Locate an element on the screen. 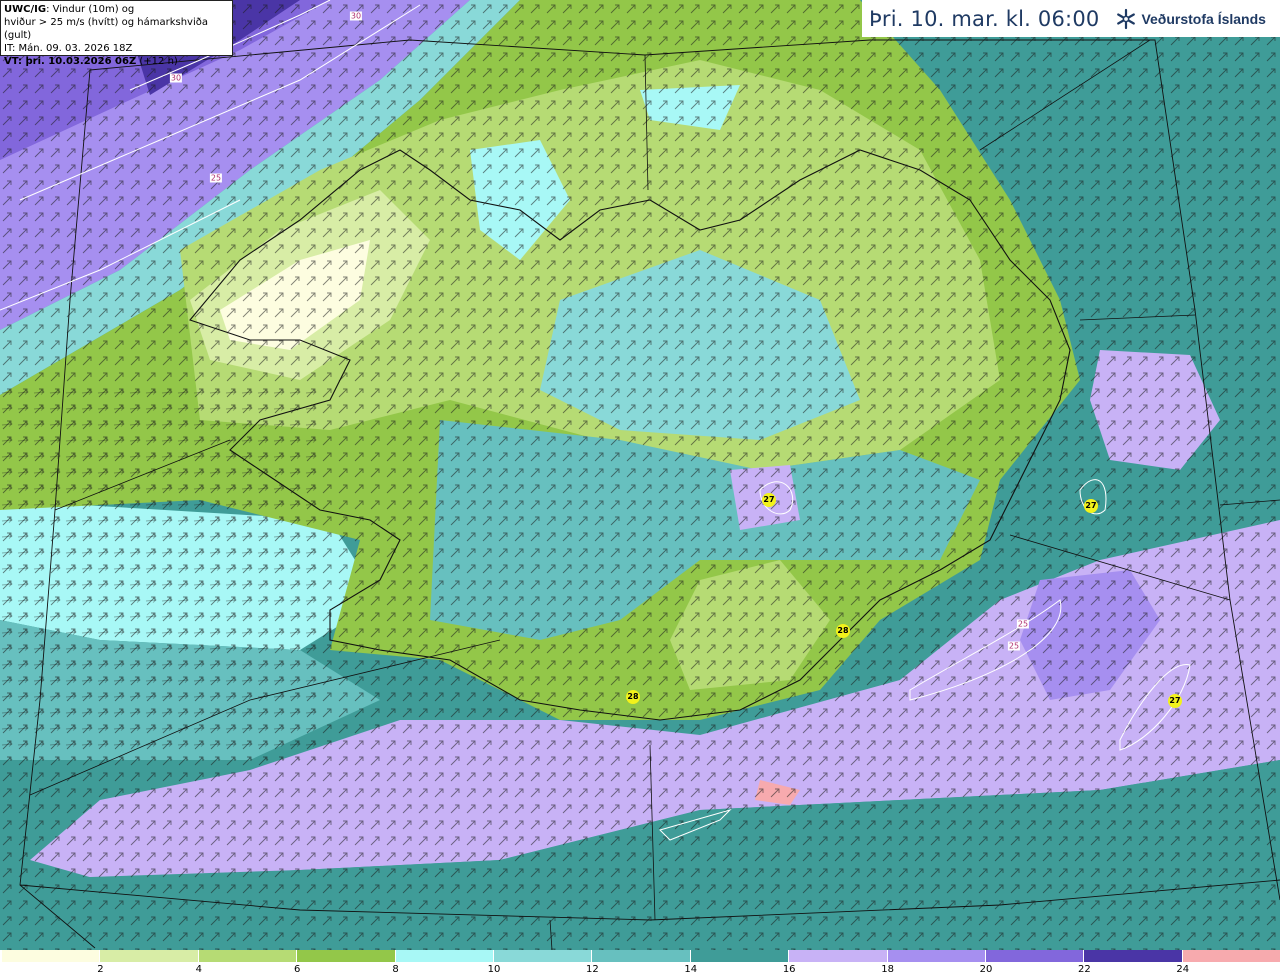  colorbar-tick-label: 4 is located at coordinates (198, 969).